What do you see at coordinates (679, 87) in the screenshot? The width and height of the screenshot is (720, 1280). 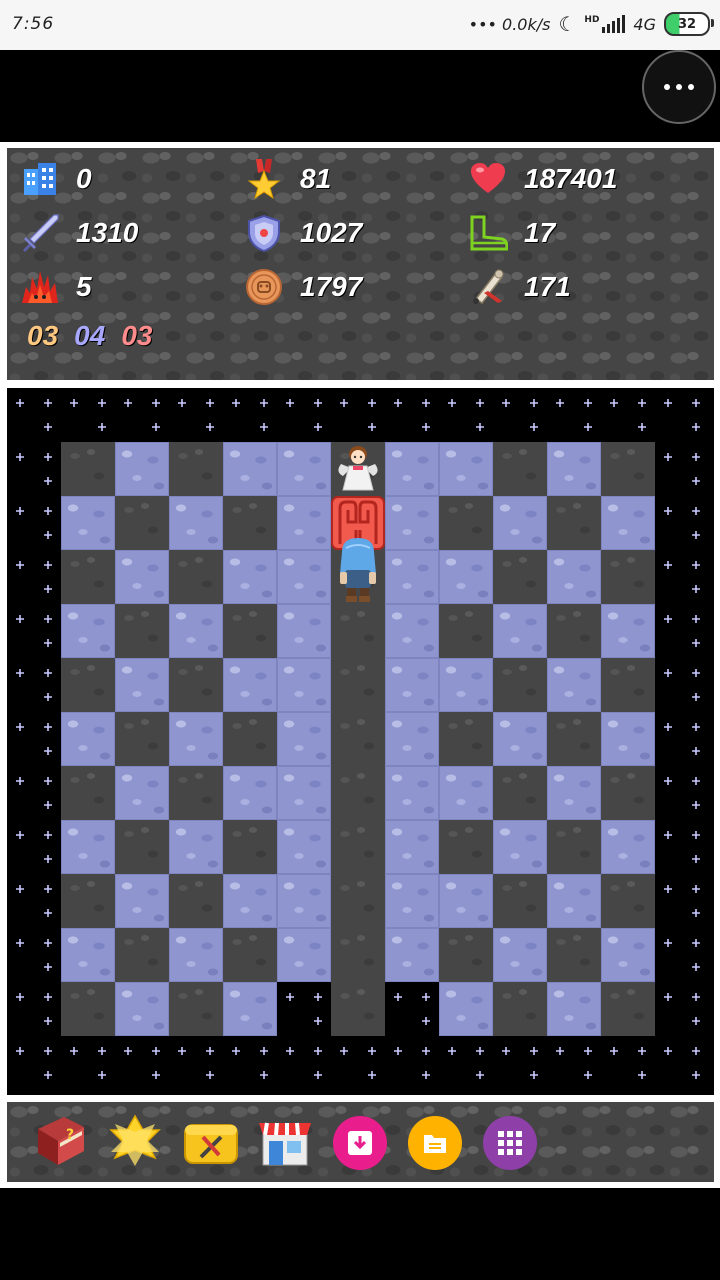 I see `more-options-button` at bounding box center [679, 87].